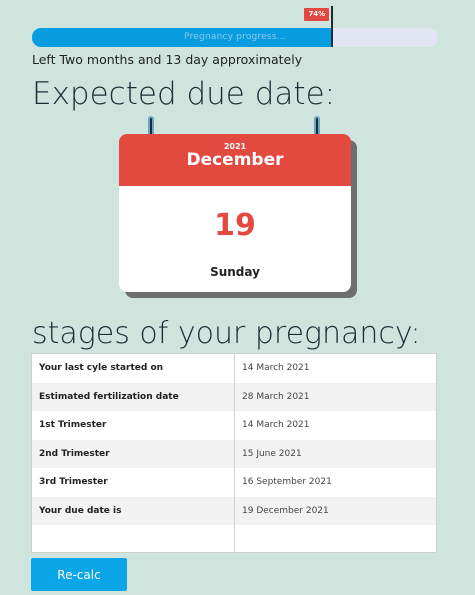  I want to click on calendar-day: 19, so click(235, 225).